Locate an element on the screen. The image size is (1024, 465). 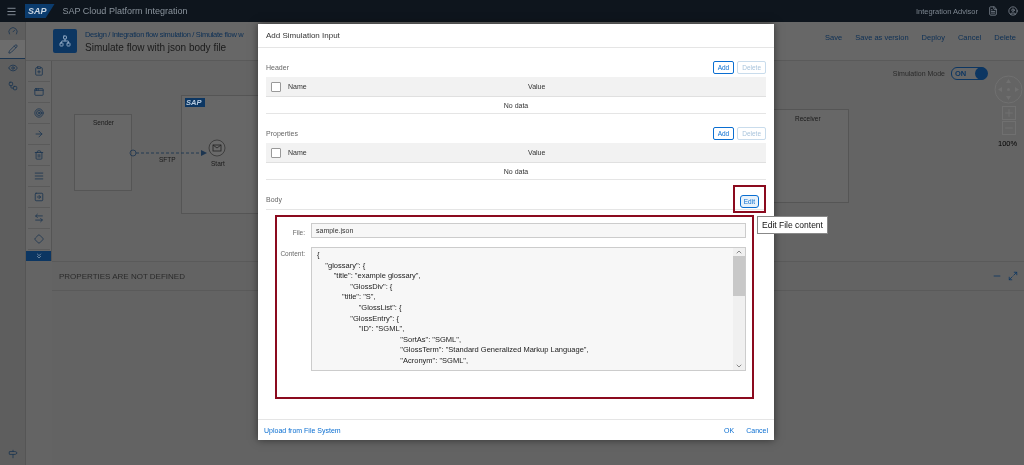
nav-item is located at coordinates (12, 49).